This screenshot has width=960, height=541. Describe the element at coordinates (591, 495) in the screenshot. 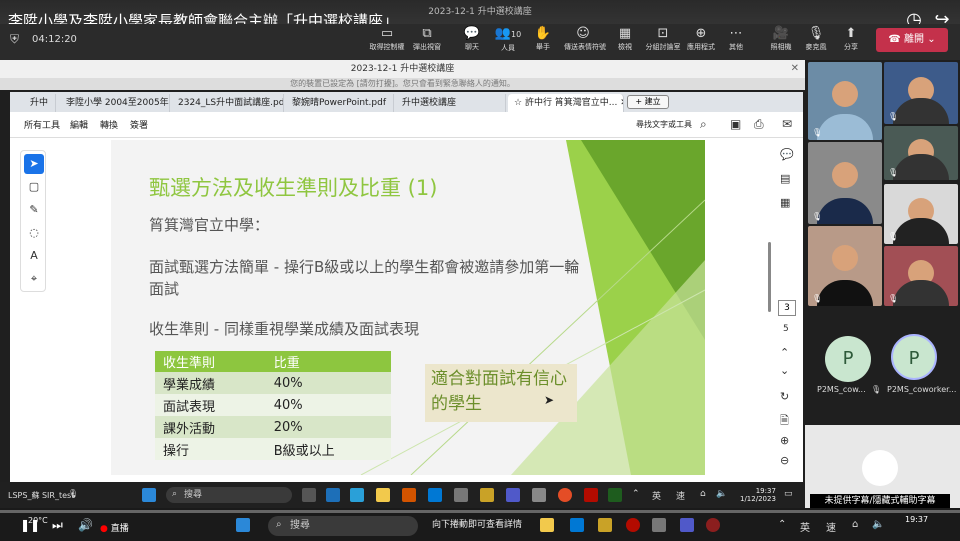

I see `acrobat-icon` at that location.